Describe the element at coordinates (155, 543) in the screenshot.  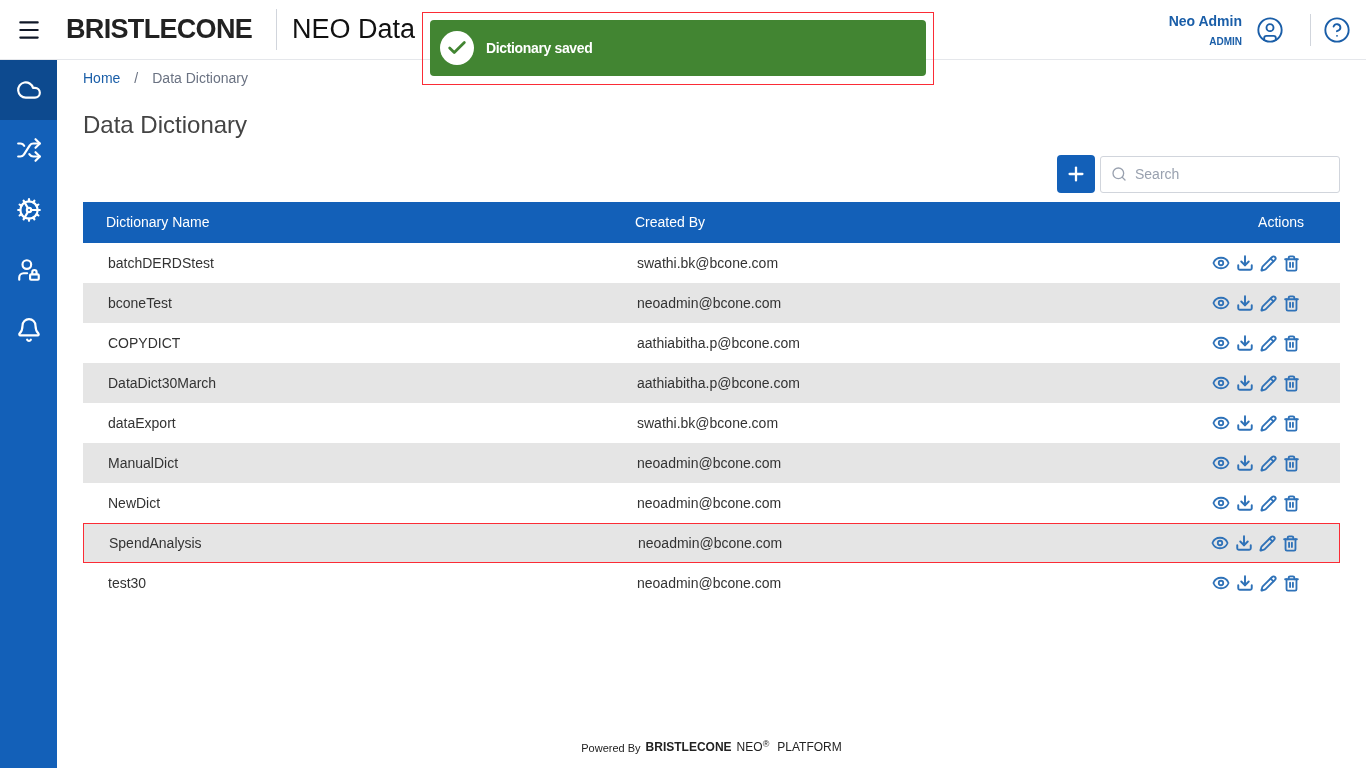
I see `table-cell-text: SpendAnalysis` at that location.